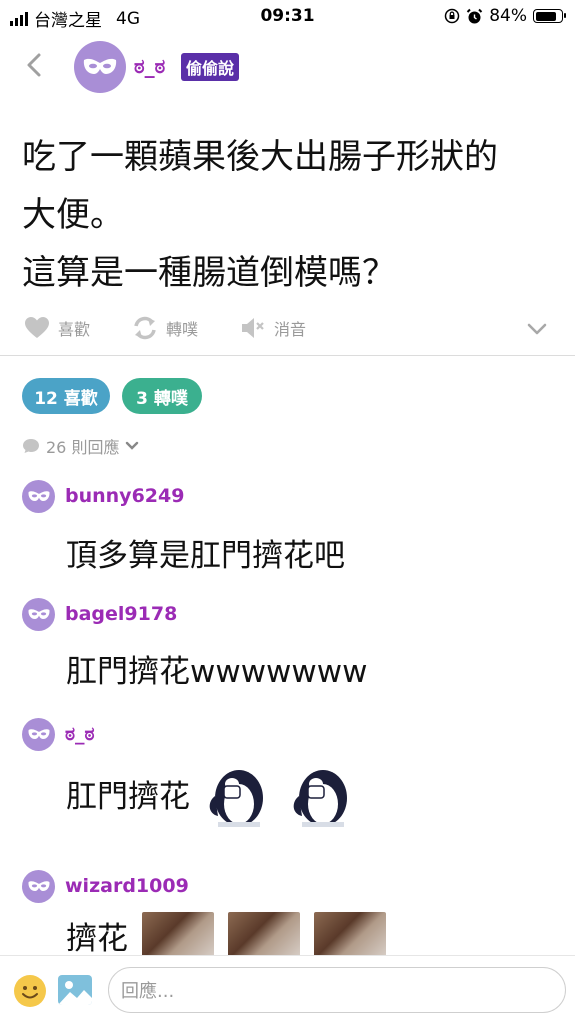 The height and width of the screenshot is (1025, 575). I want to click on comment-text: 肛門擠花wwwwwww, so click(216, 668).